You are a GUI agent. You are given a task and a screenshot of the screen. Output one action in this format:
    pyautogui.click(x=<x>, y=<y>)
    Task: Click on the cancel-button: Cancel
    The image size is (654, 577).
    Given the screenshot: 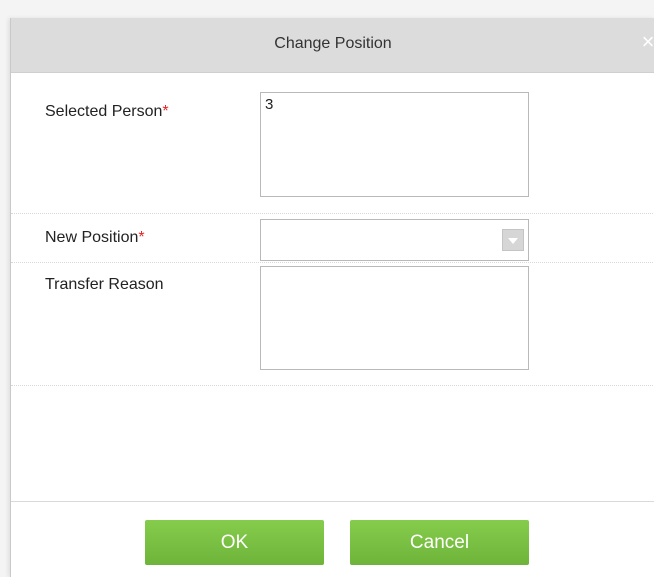 What is the action you would take?
    pyautogui.click(x=439, y=542)
    